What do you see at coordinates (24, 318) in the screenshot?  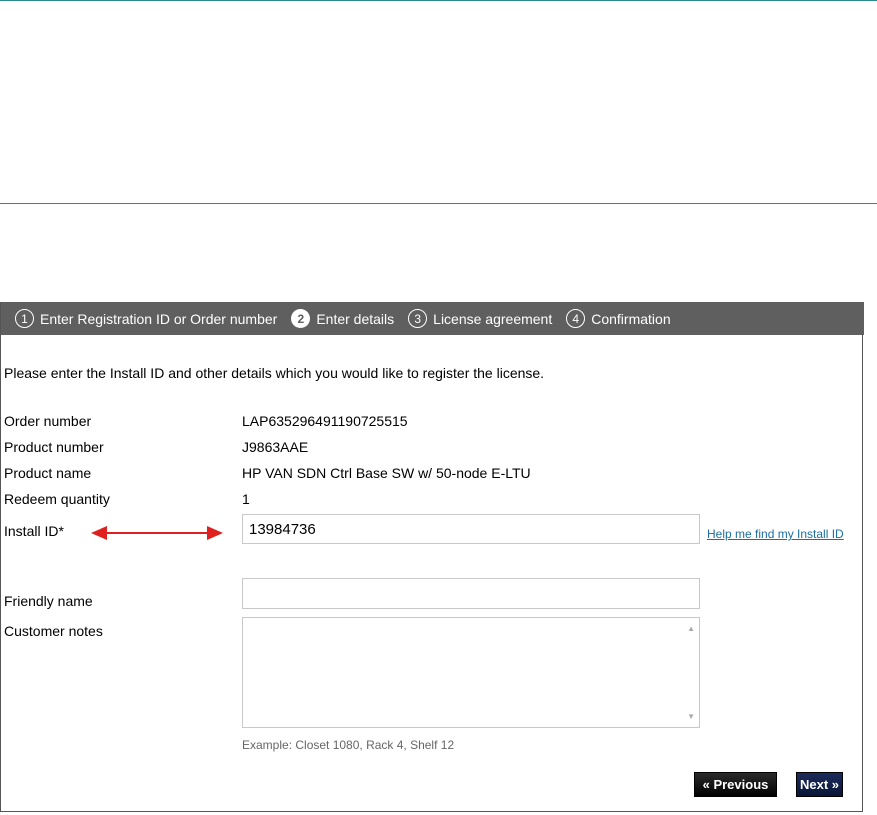 I see `step-1-number-icon: 1` at bounding box center [24, 318].